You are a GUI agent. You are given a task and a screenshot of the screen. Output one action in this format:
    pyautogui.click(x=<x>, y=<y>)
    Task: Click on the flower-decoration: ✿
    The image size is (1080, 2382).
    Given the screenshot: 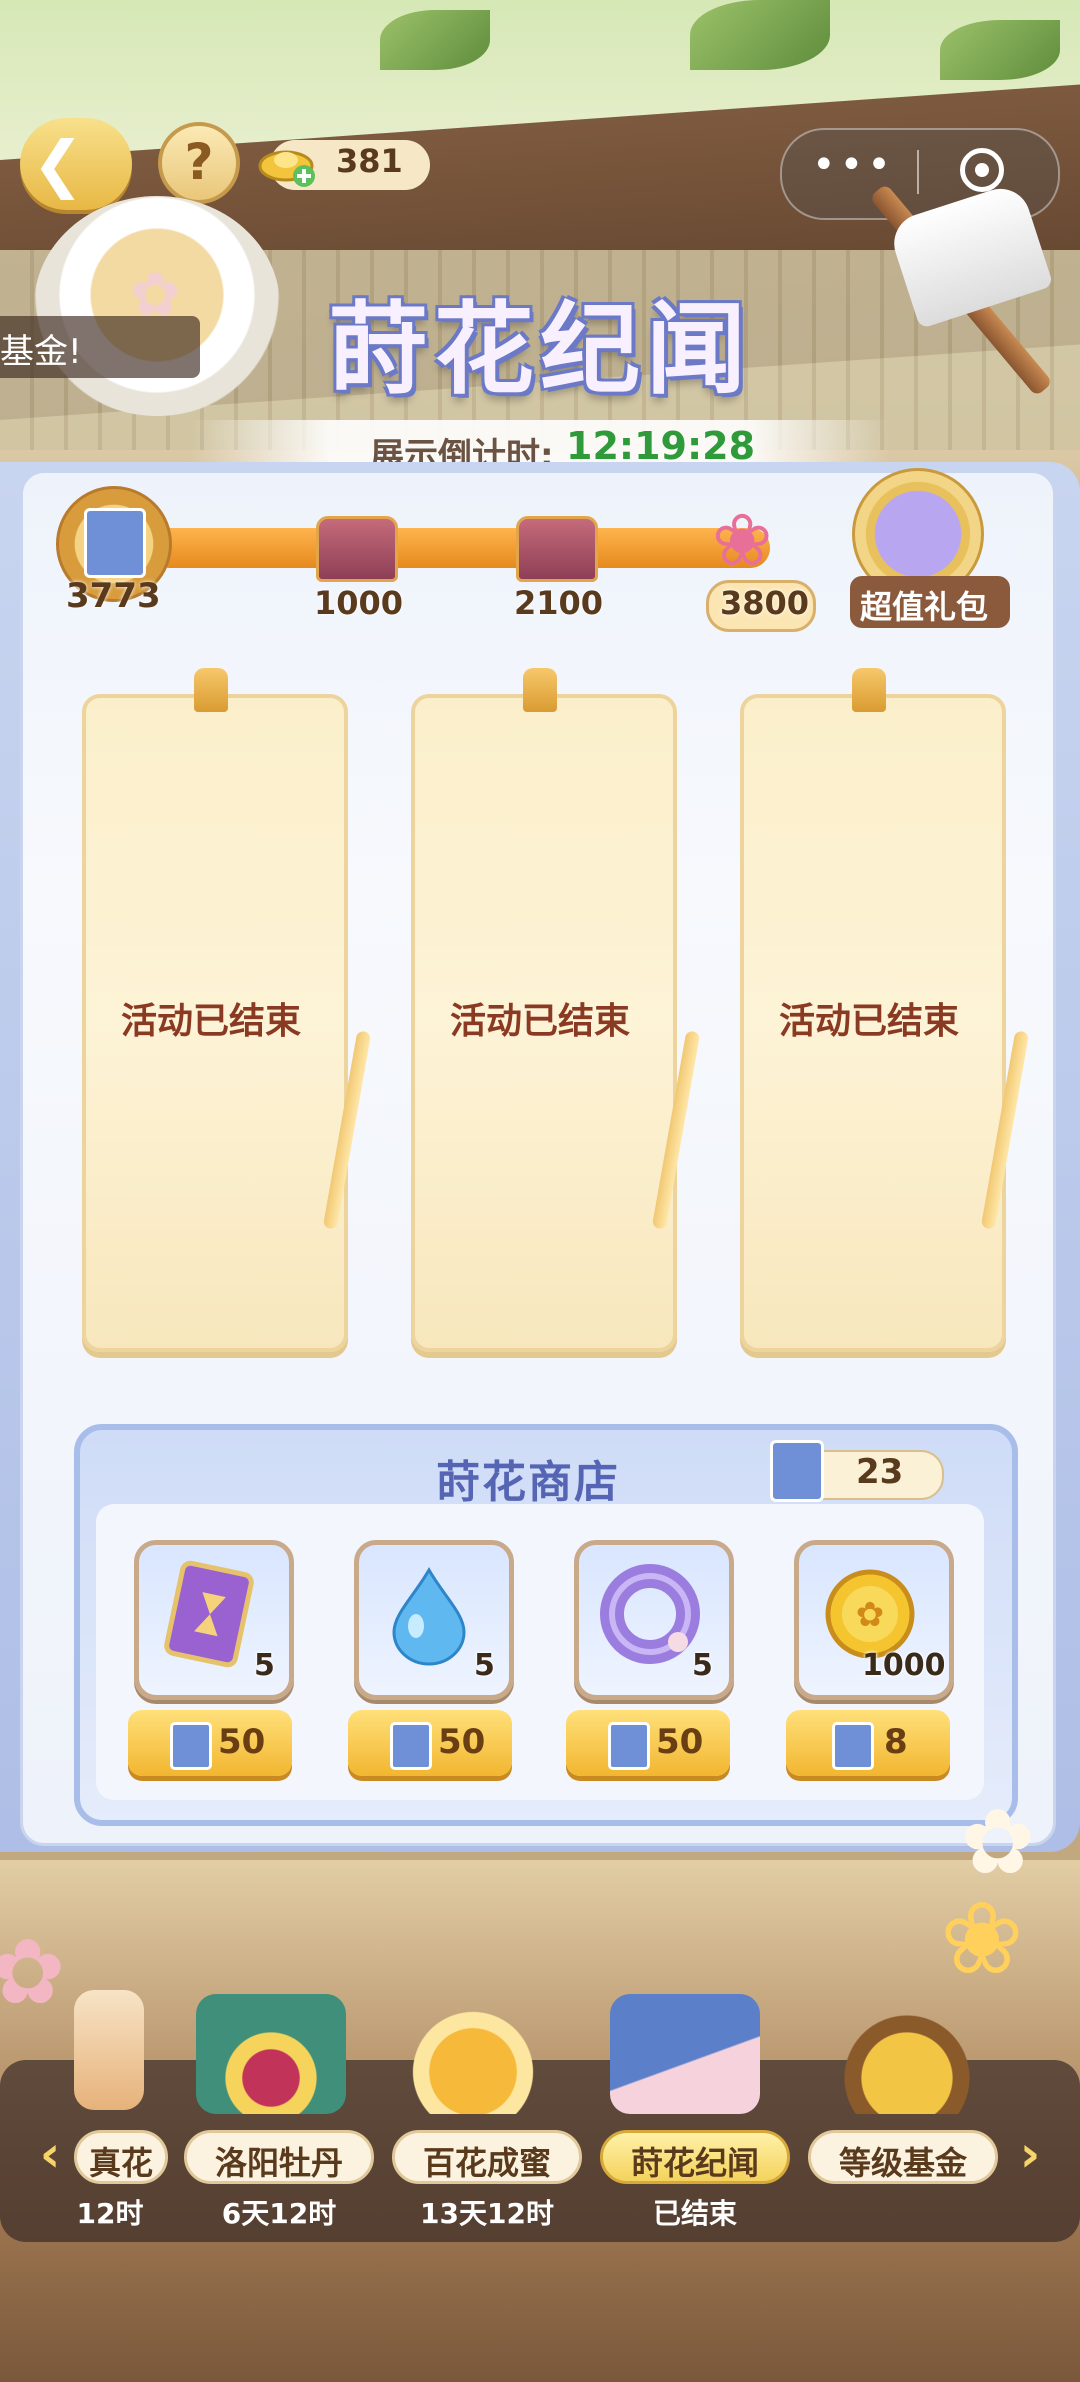 What is the action you would take?
    pyautogui.click(x=33, y=1972)
    